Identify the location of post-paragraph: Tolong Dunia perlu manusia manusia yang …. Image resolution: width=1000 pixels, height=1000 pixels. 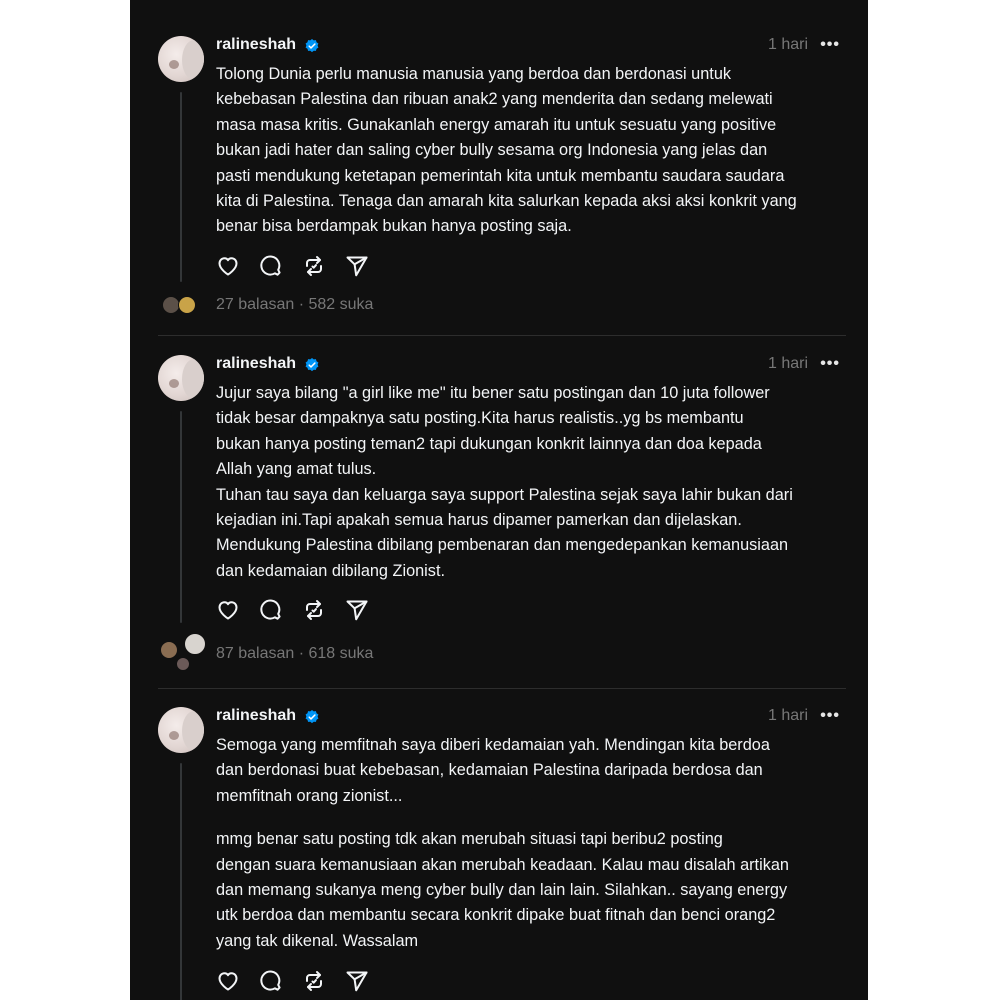
(506, 150).